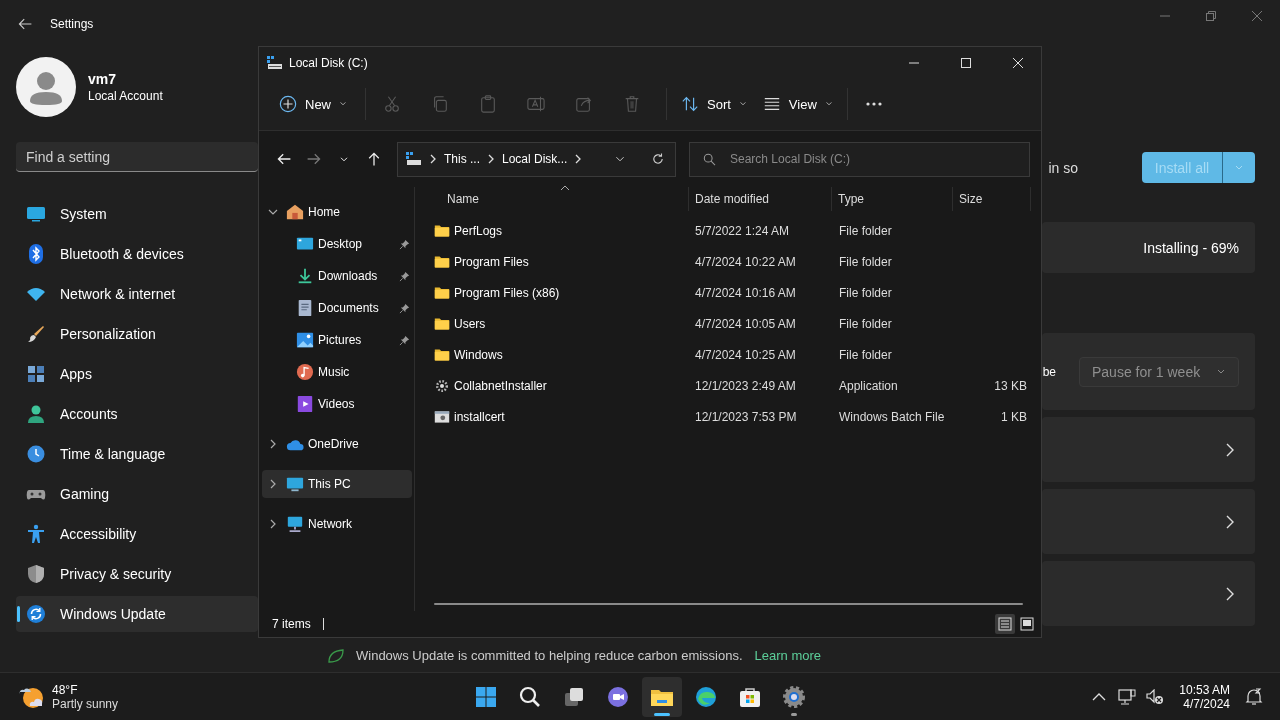 The image size is (1280, 720). Describe the element at coordinates (992, 199) in the screenshot. I see `column-header: Size` at that location.